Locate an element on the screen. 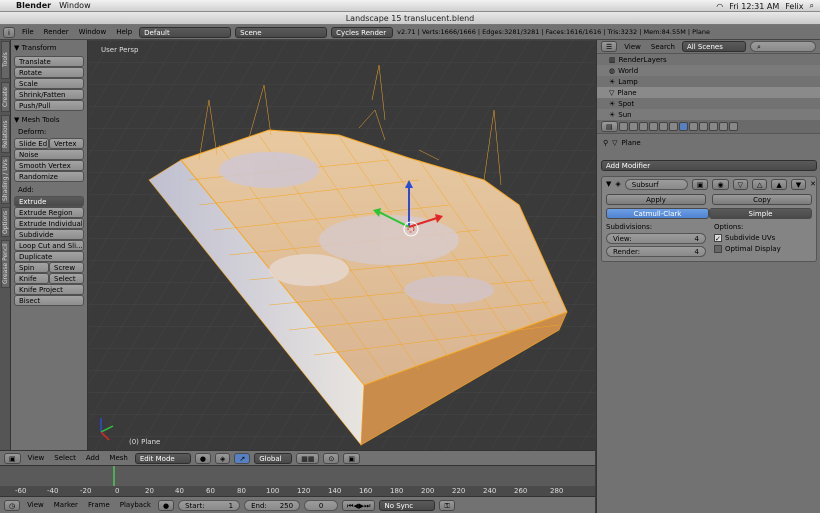 This screenshot has height=513, width=820. physics-tab-icon is located at coordinates (733, 126).